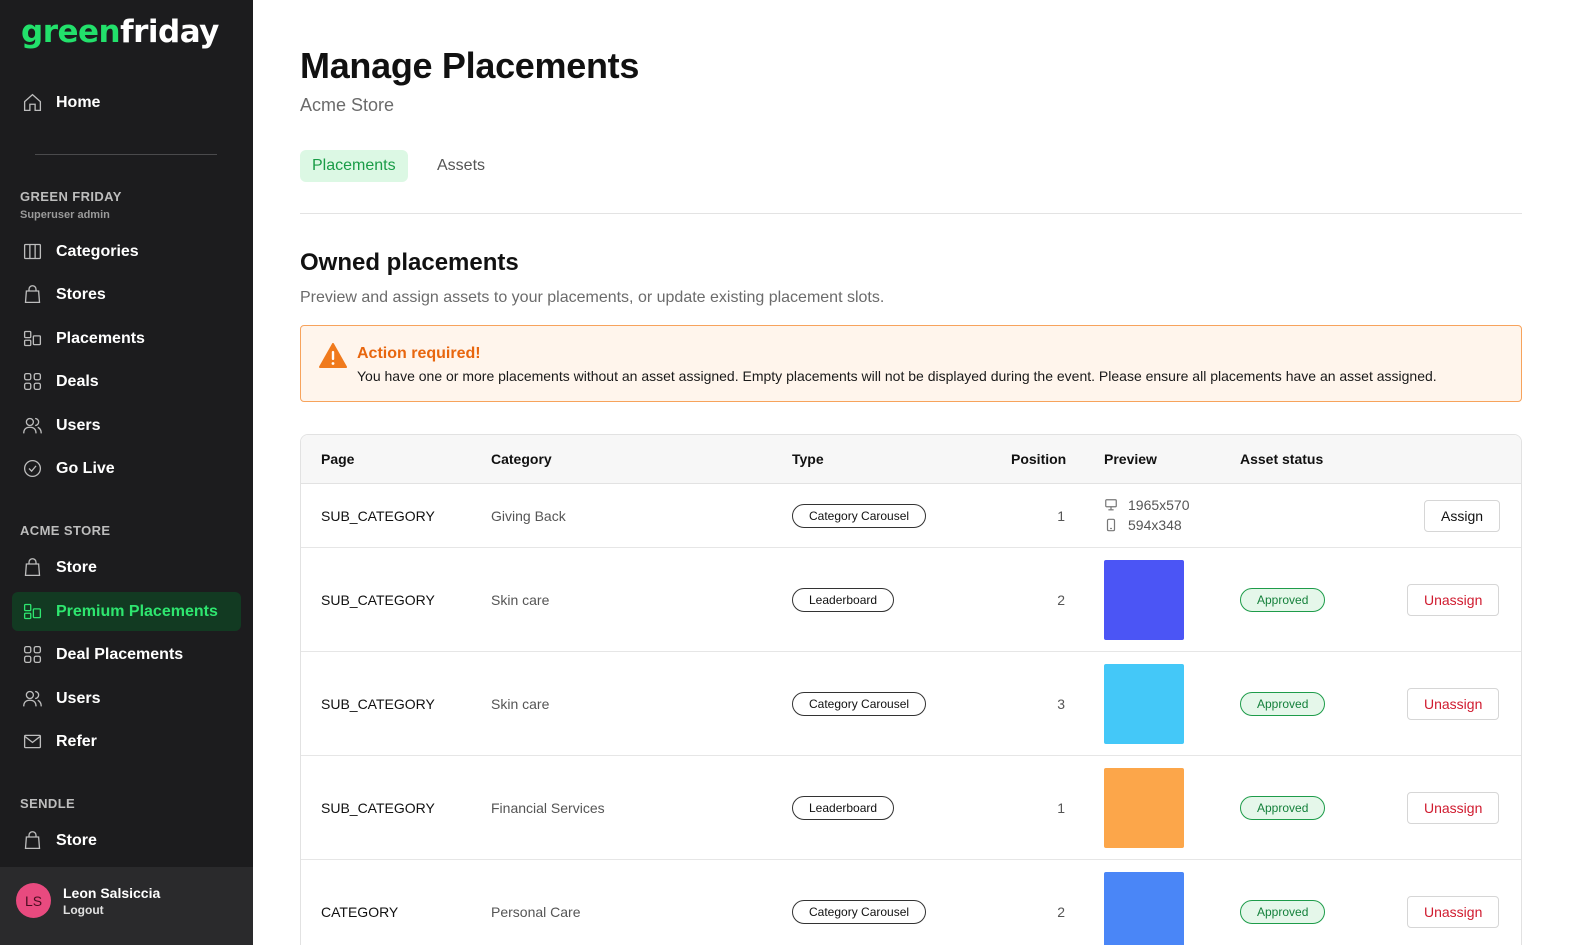 The image size is (1589, 945). What do you see at coordinates (126, 698) in the screenshot?
I see `sidebar-item-store-users: Users` at bounding box center [126, 698].